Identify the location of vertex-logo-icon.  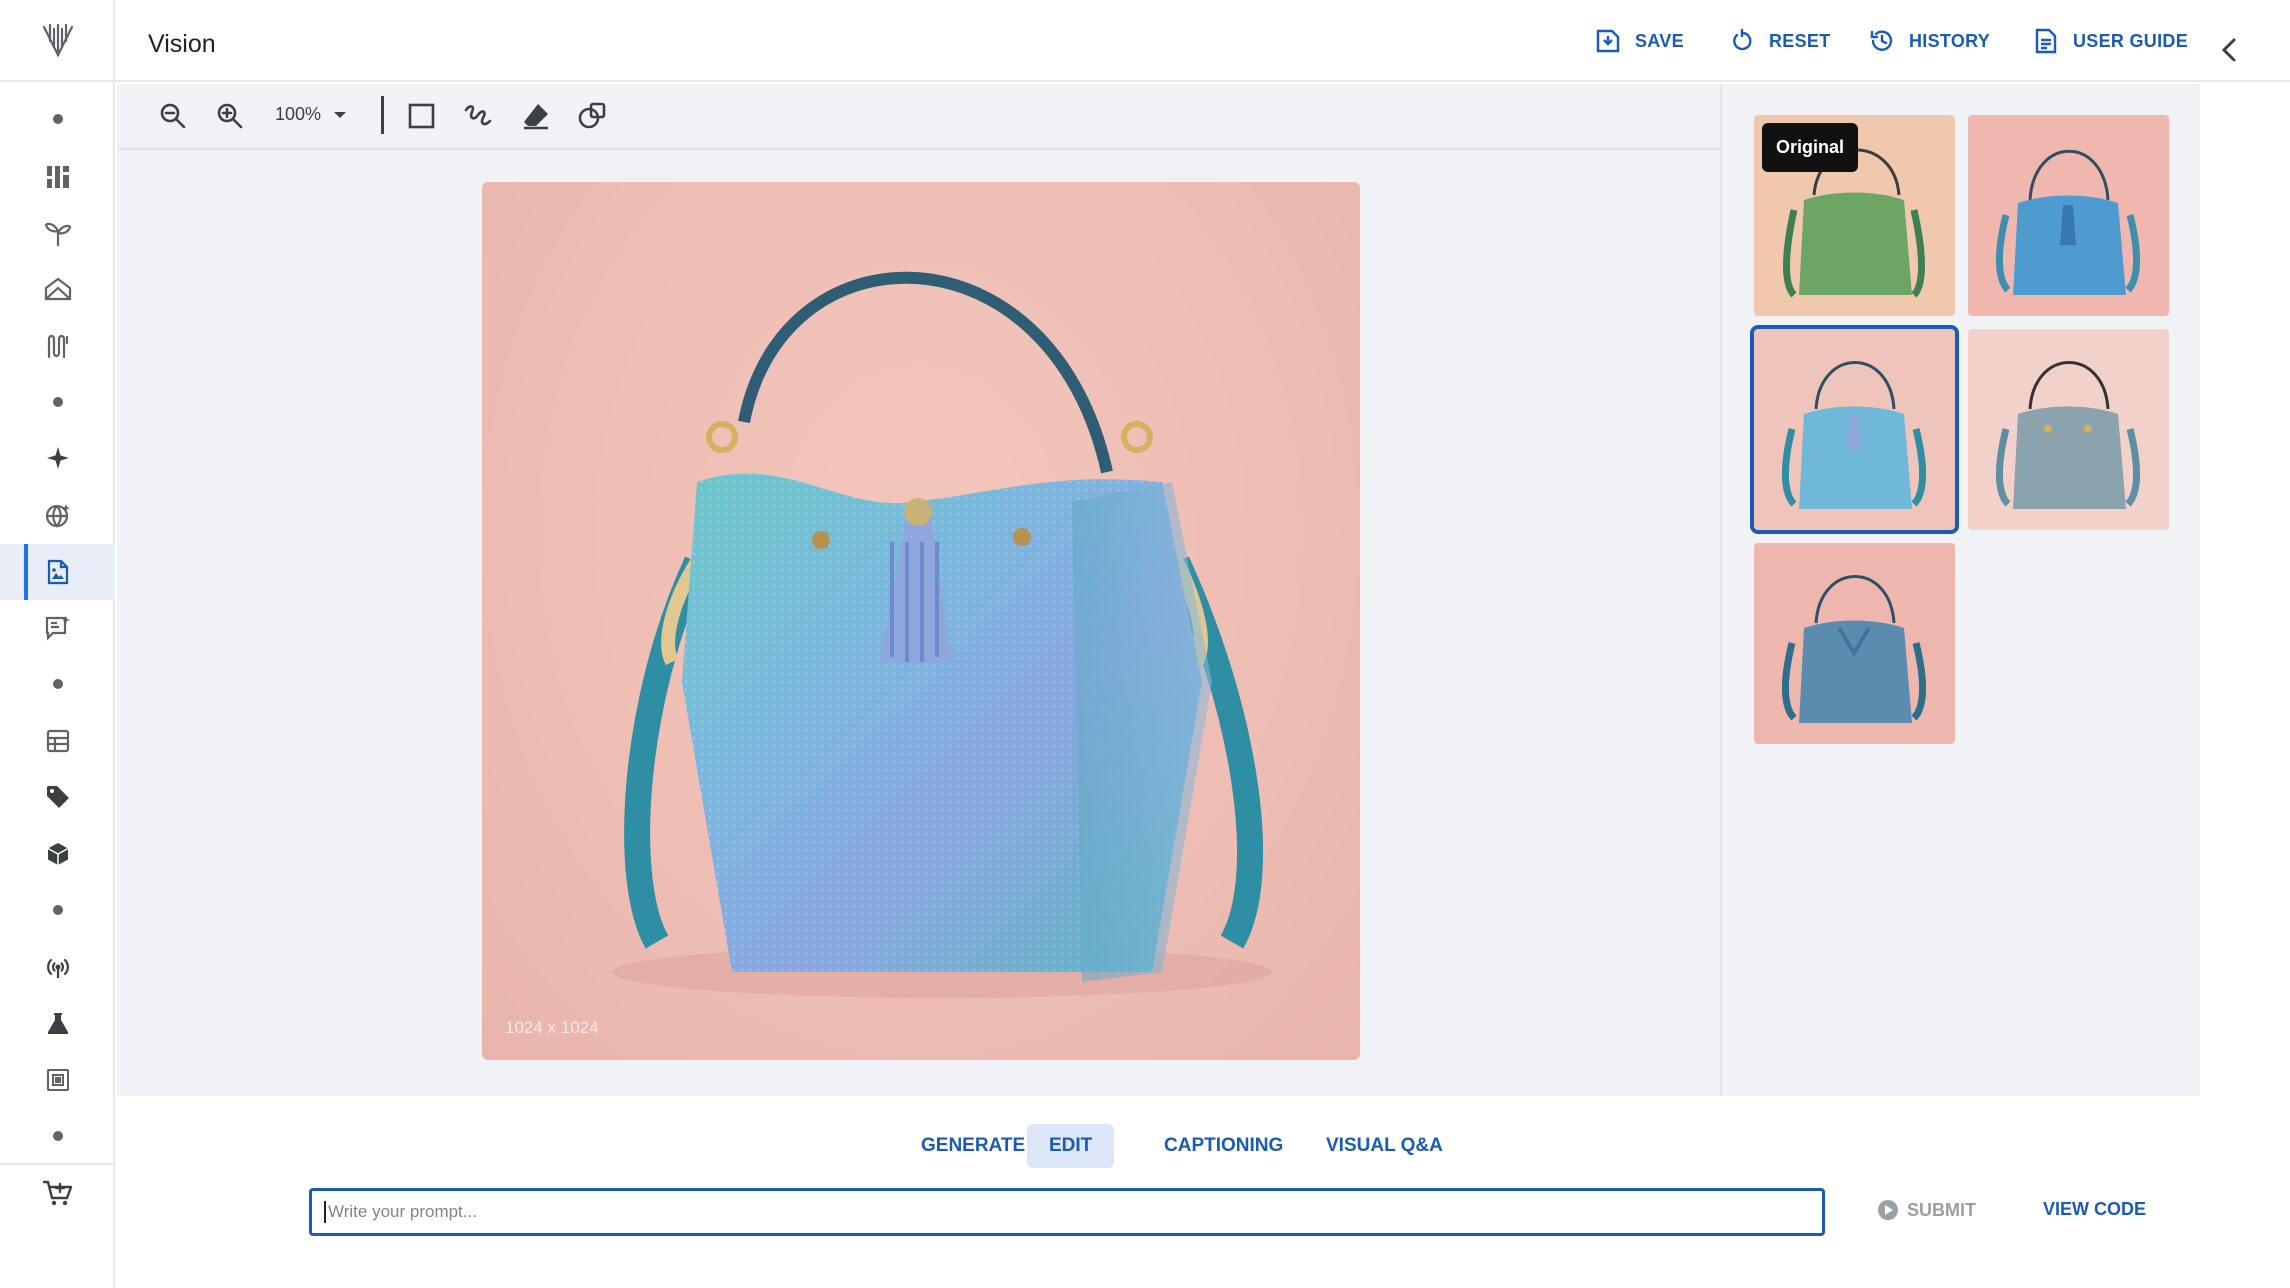
(57, 40).